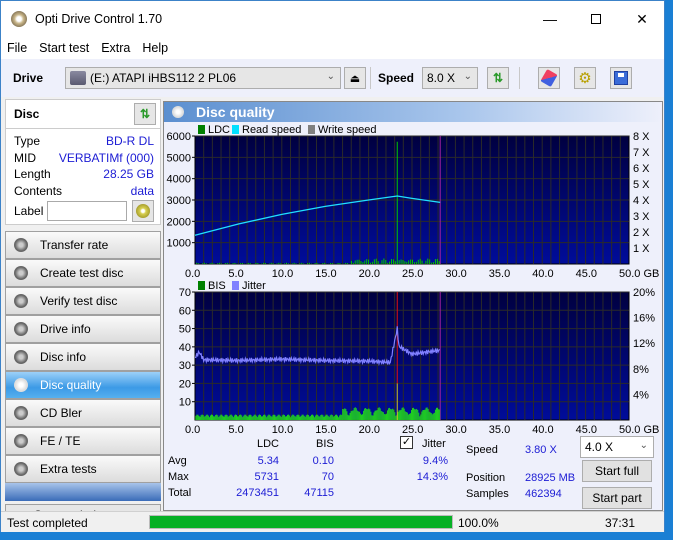 This screenshot has height=540, width=673. What do you see at coordinates (487, 494) in the screenshot?
I see `samples-label: Samples` at bounding box center [487, 494].